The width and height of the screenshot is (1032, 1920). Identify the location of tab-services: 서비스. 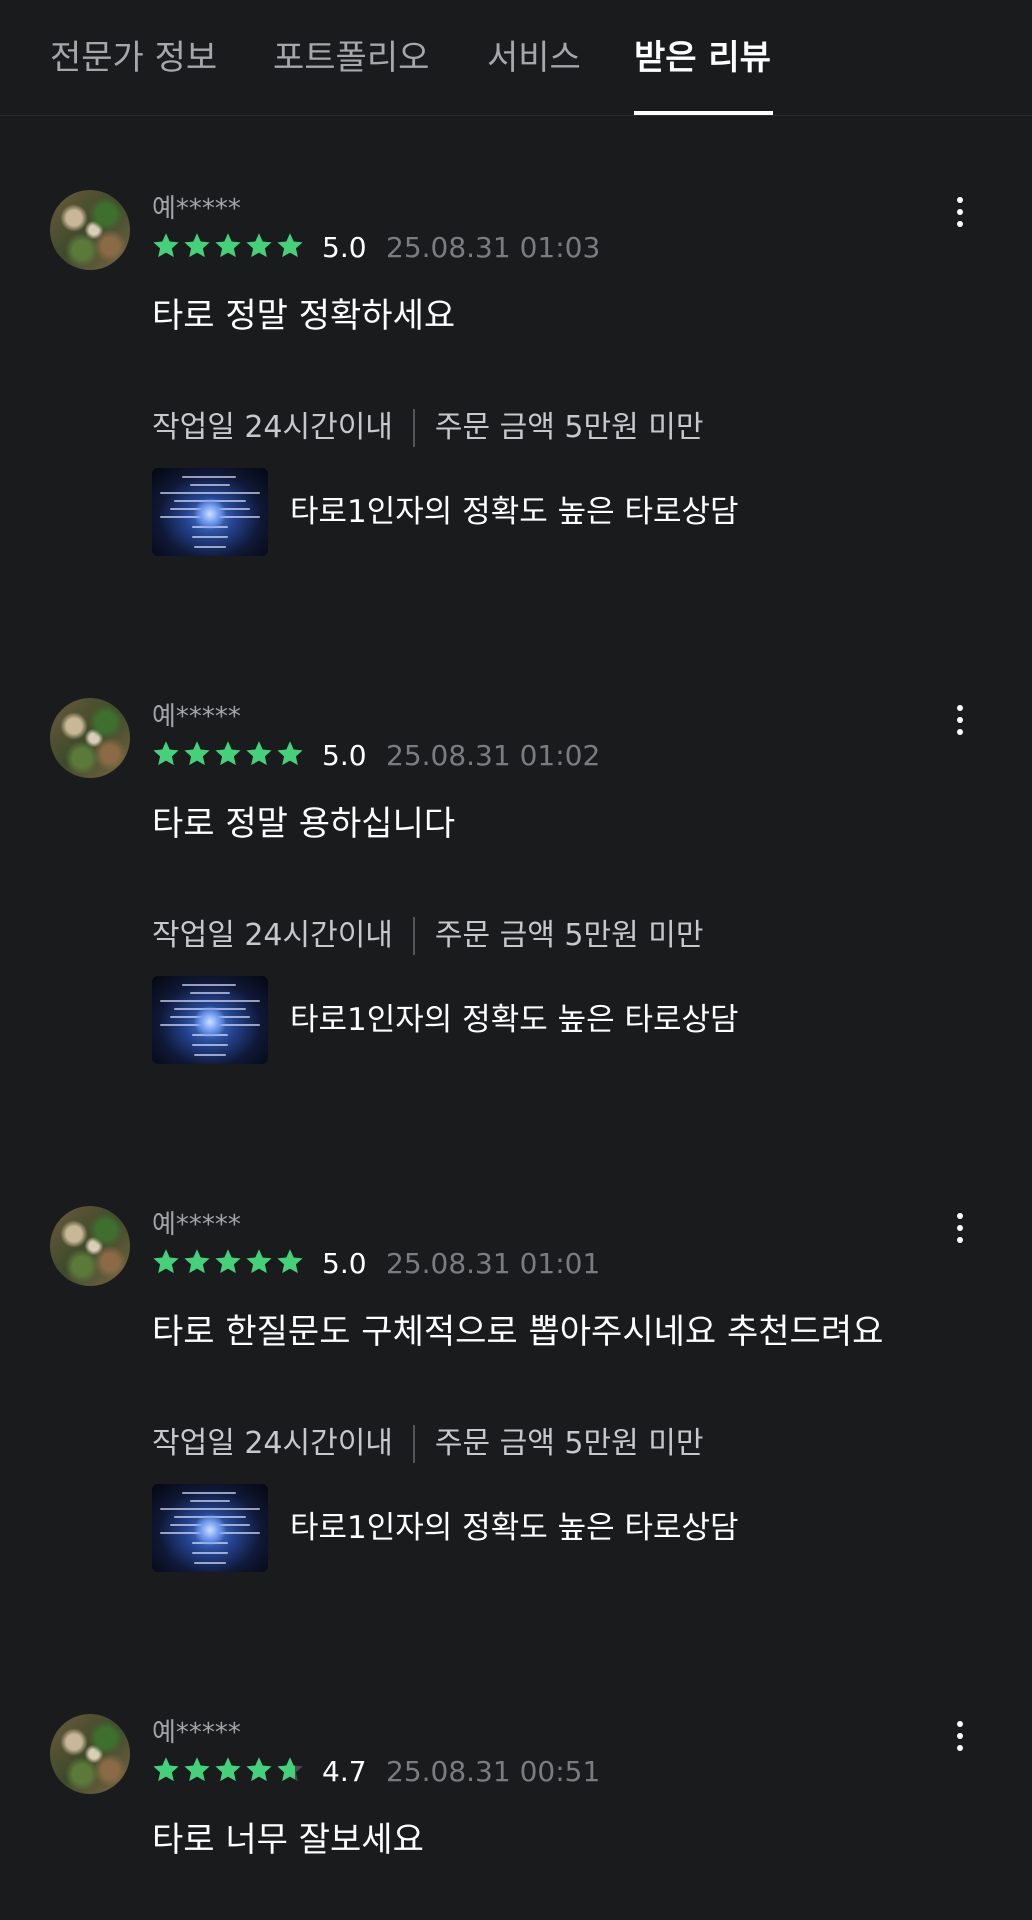
(534, 58).